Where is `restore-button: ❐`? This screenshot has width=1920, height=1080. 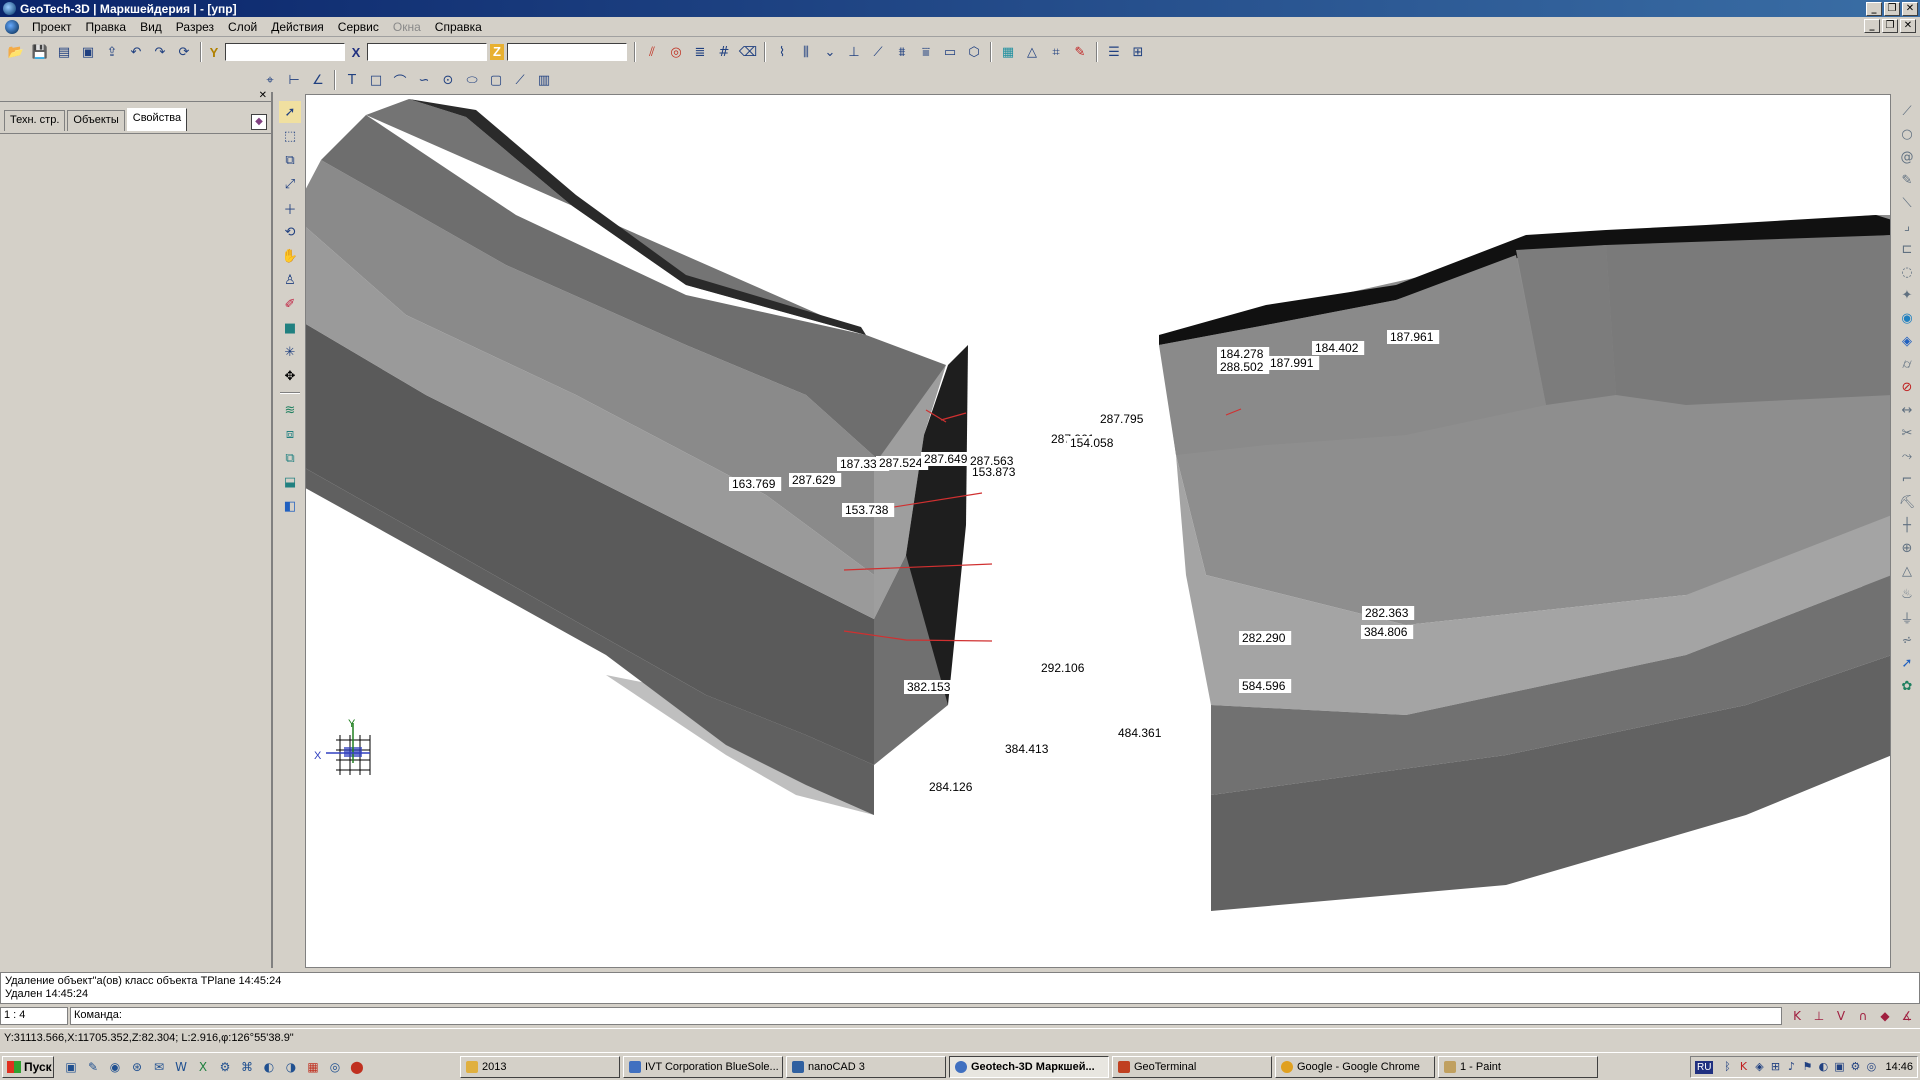
restore-button: ❐ is located at coordinates (1892, 8).